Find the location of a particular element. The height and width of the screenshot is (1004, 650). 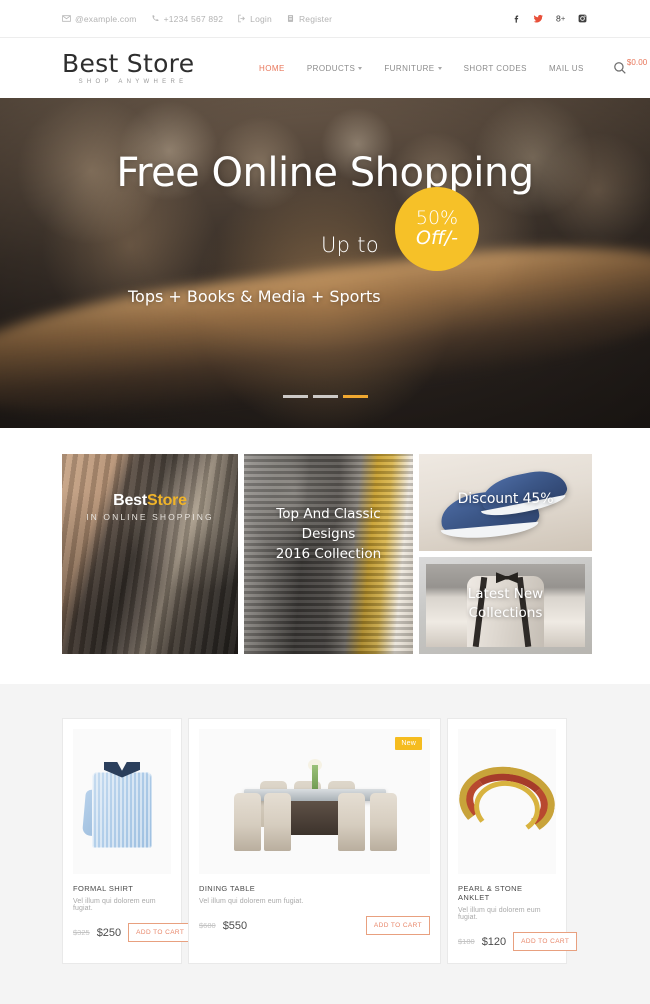

cart-total: $0.00 (0 items) is located at coordinates (638, 62).